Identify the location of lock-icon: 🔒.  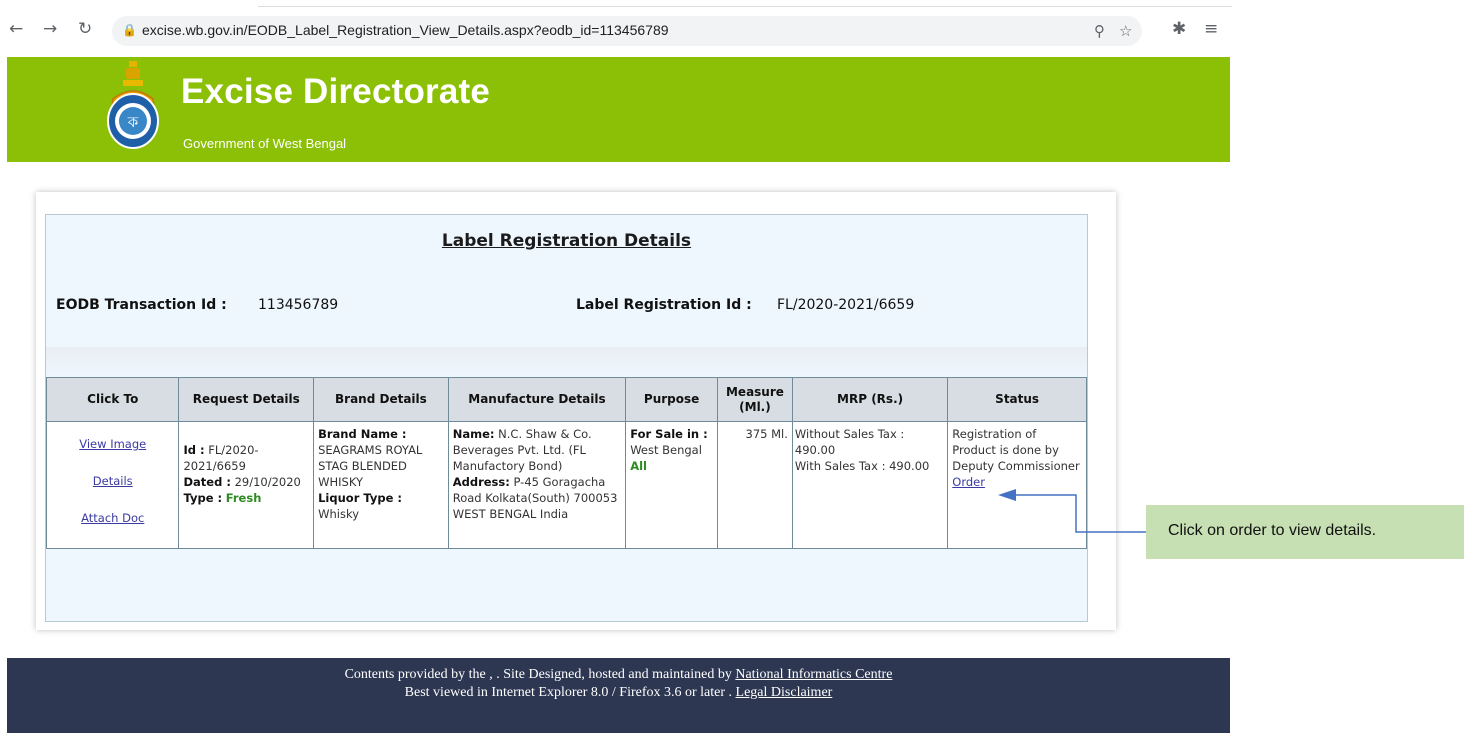
(129, 30).